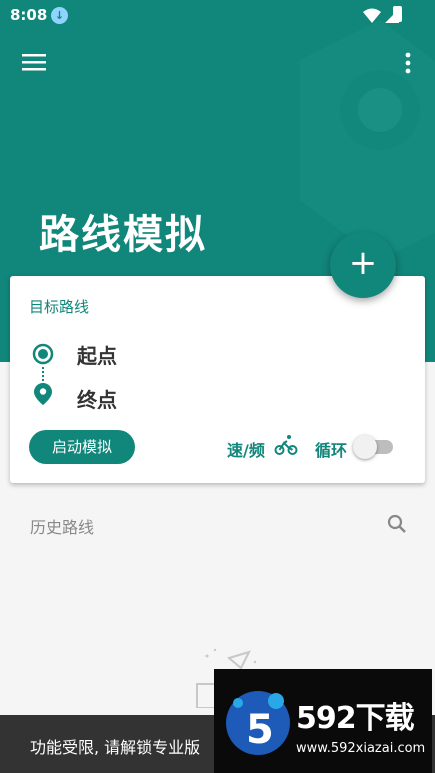 Image resolution: width=435 pixels, height=773 pixels. I want to click on end-point-pin-icon, so click(43, 394).